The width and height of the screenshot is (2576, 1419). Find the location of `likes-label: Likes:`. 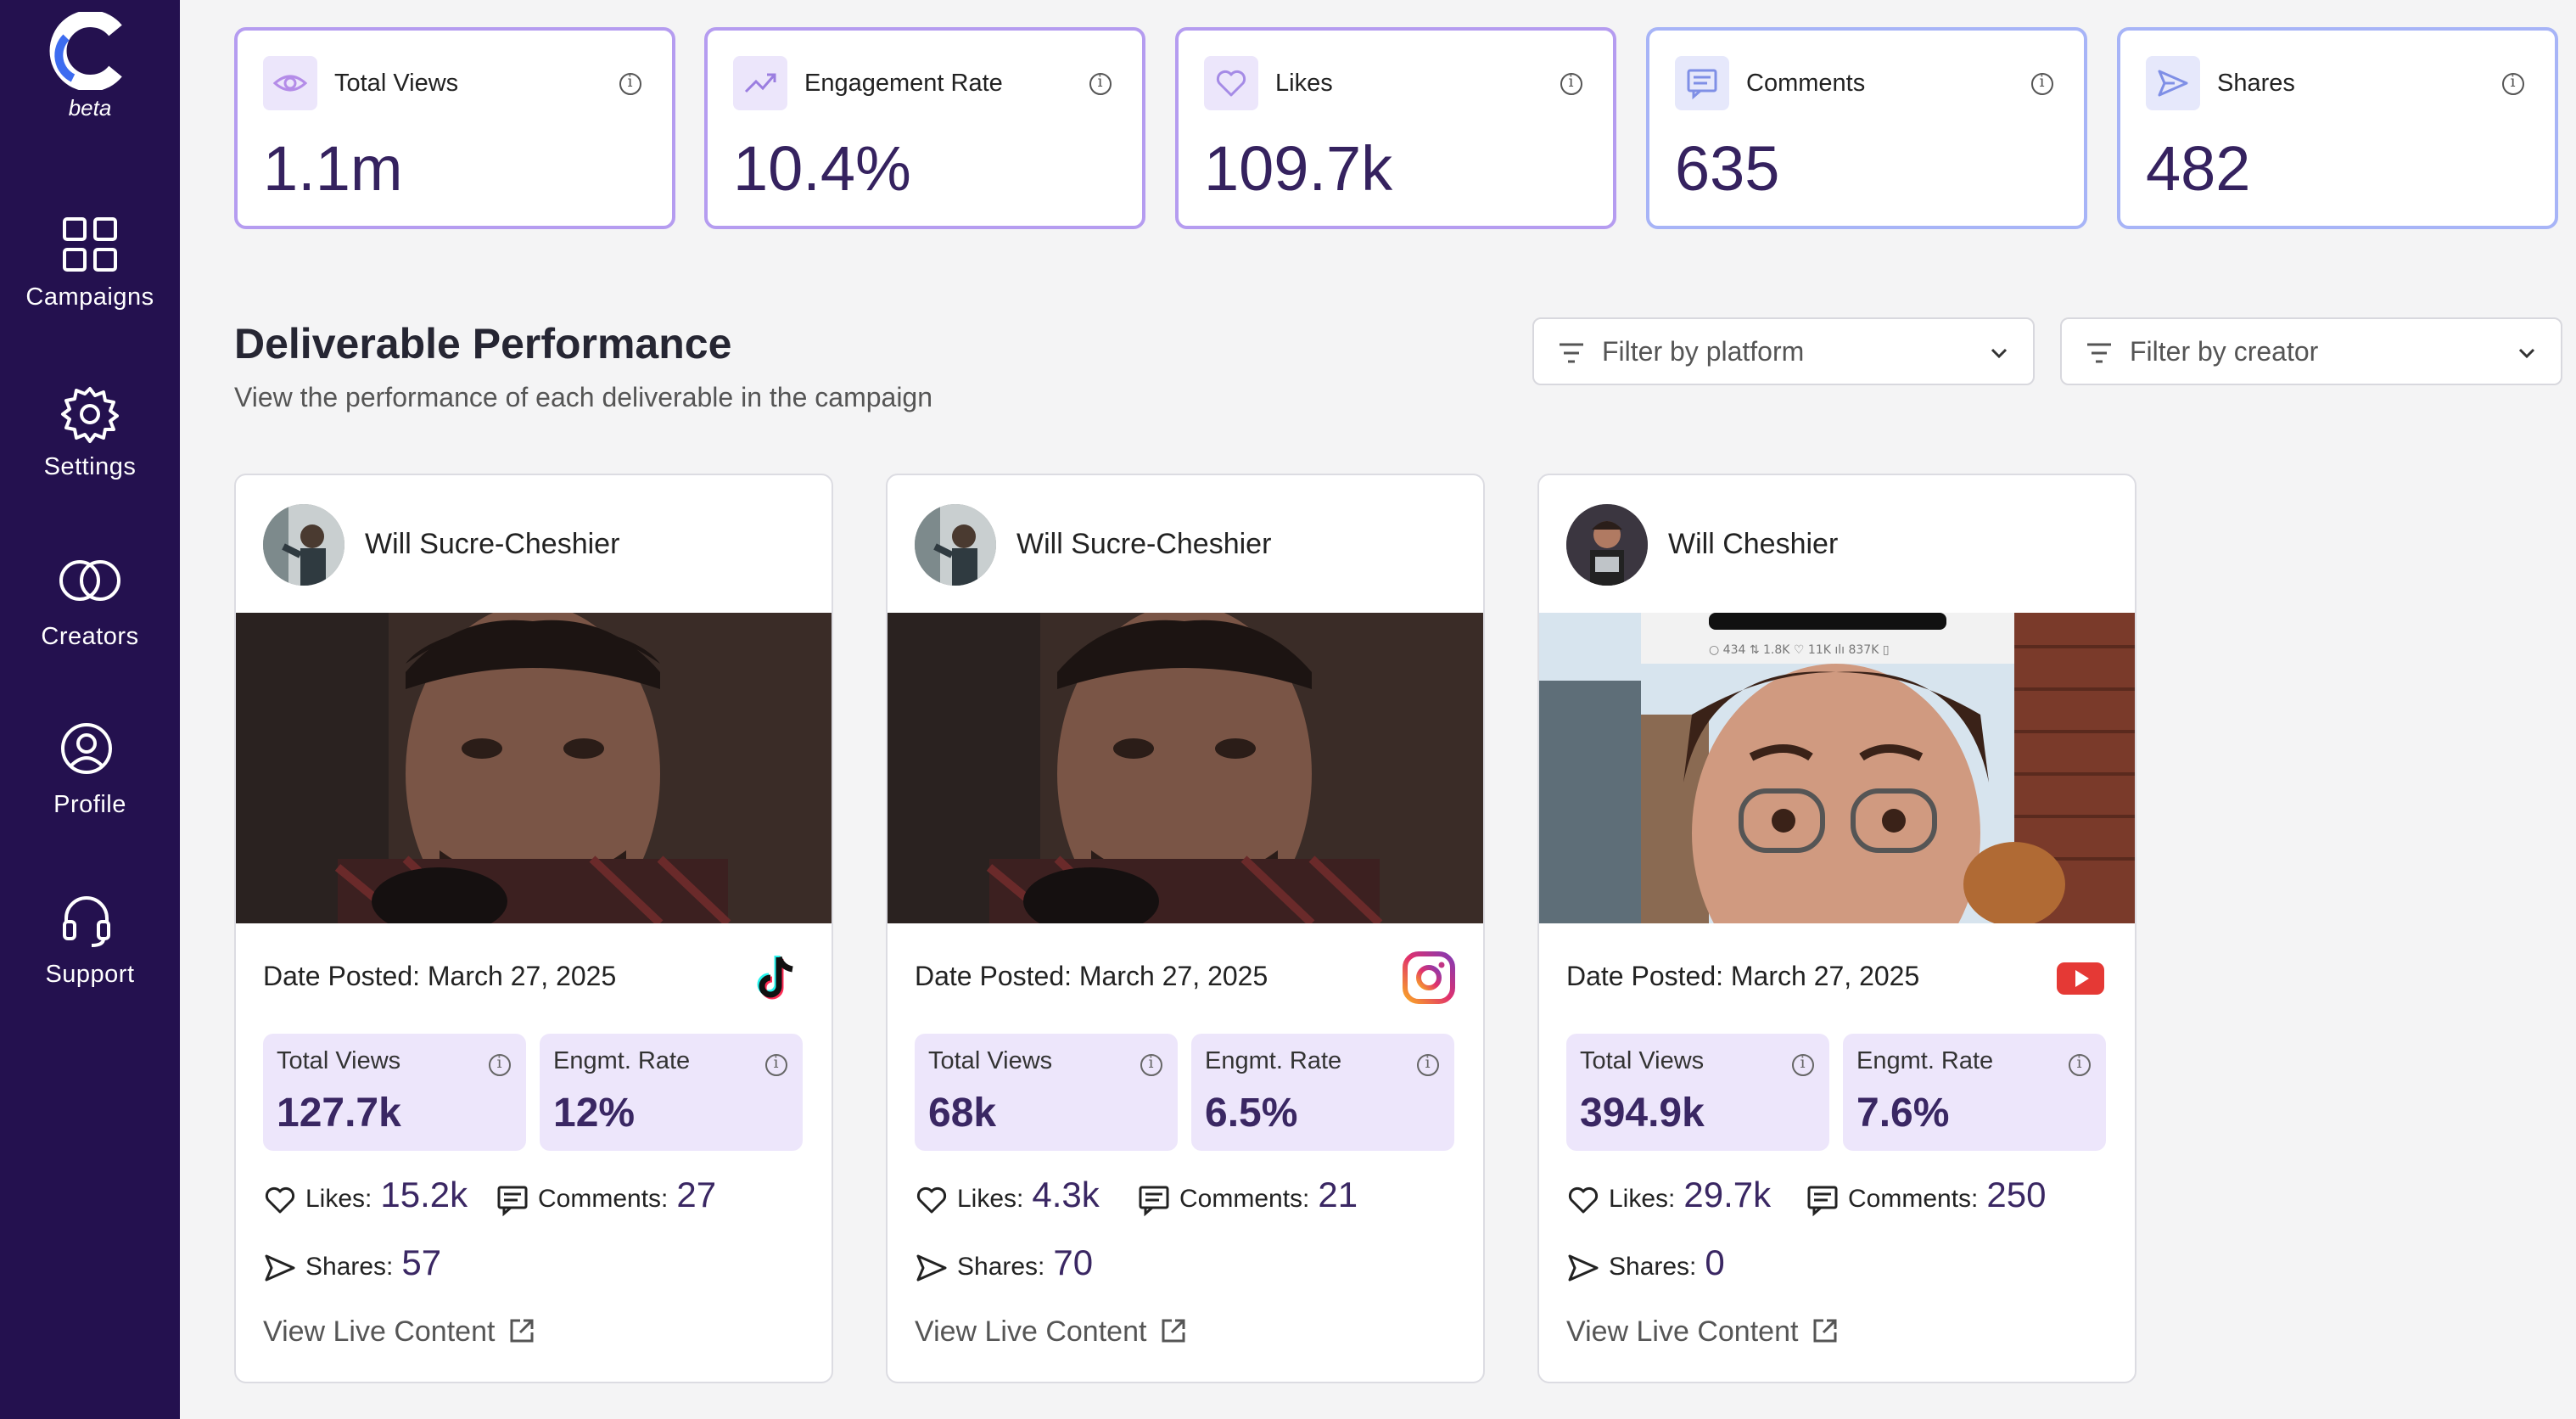

likes-label: Likes: is located at coordinates (990, 1199).